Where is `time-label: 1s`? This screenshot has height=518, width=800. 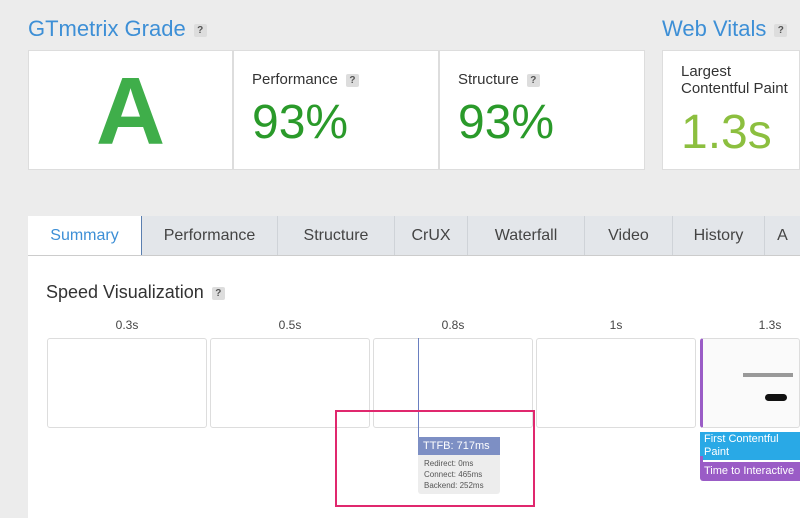 time-label: 1s is located at coordinates (616, 325).